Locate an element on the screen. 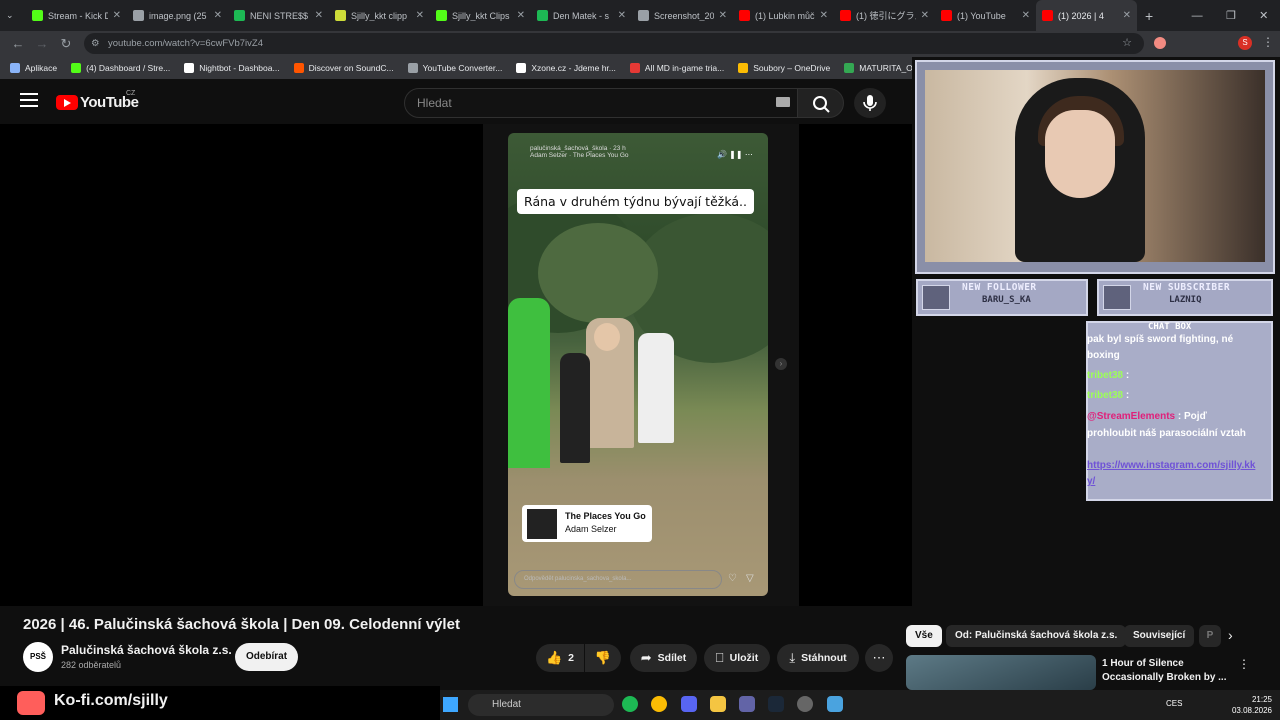  voice-search-button is located at coordinates (870, 103).